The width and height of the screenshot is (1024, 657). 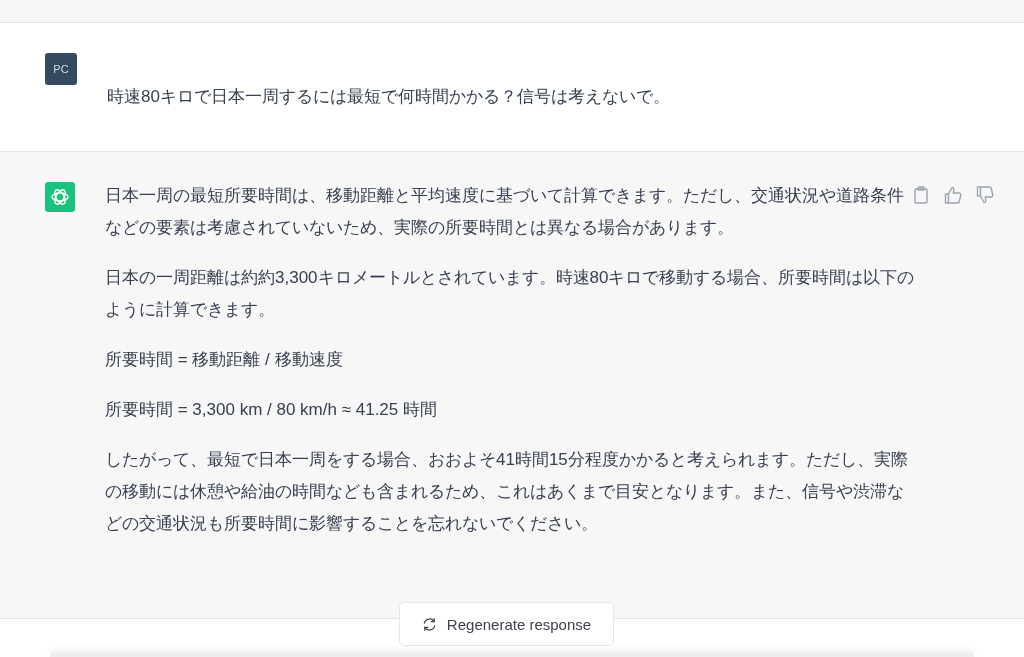 I want to click on clipboard-icon, so click(x=921, y=195).